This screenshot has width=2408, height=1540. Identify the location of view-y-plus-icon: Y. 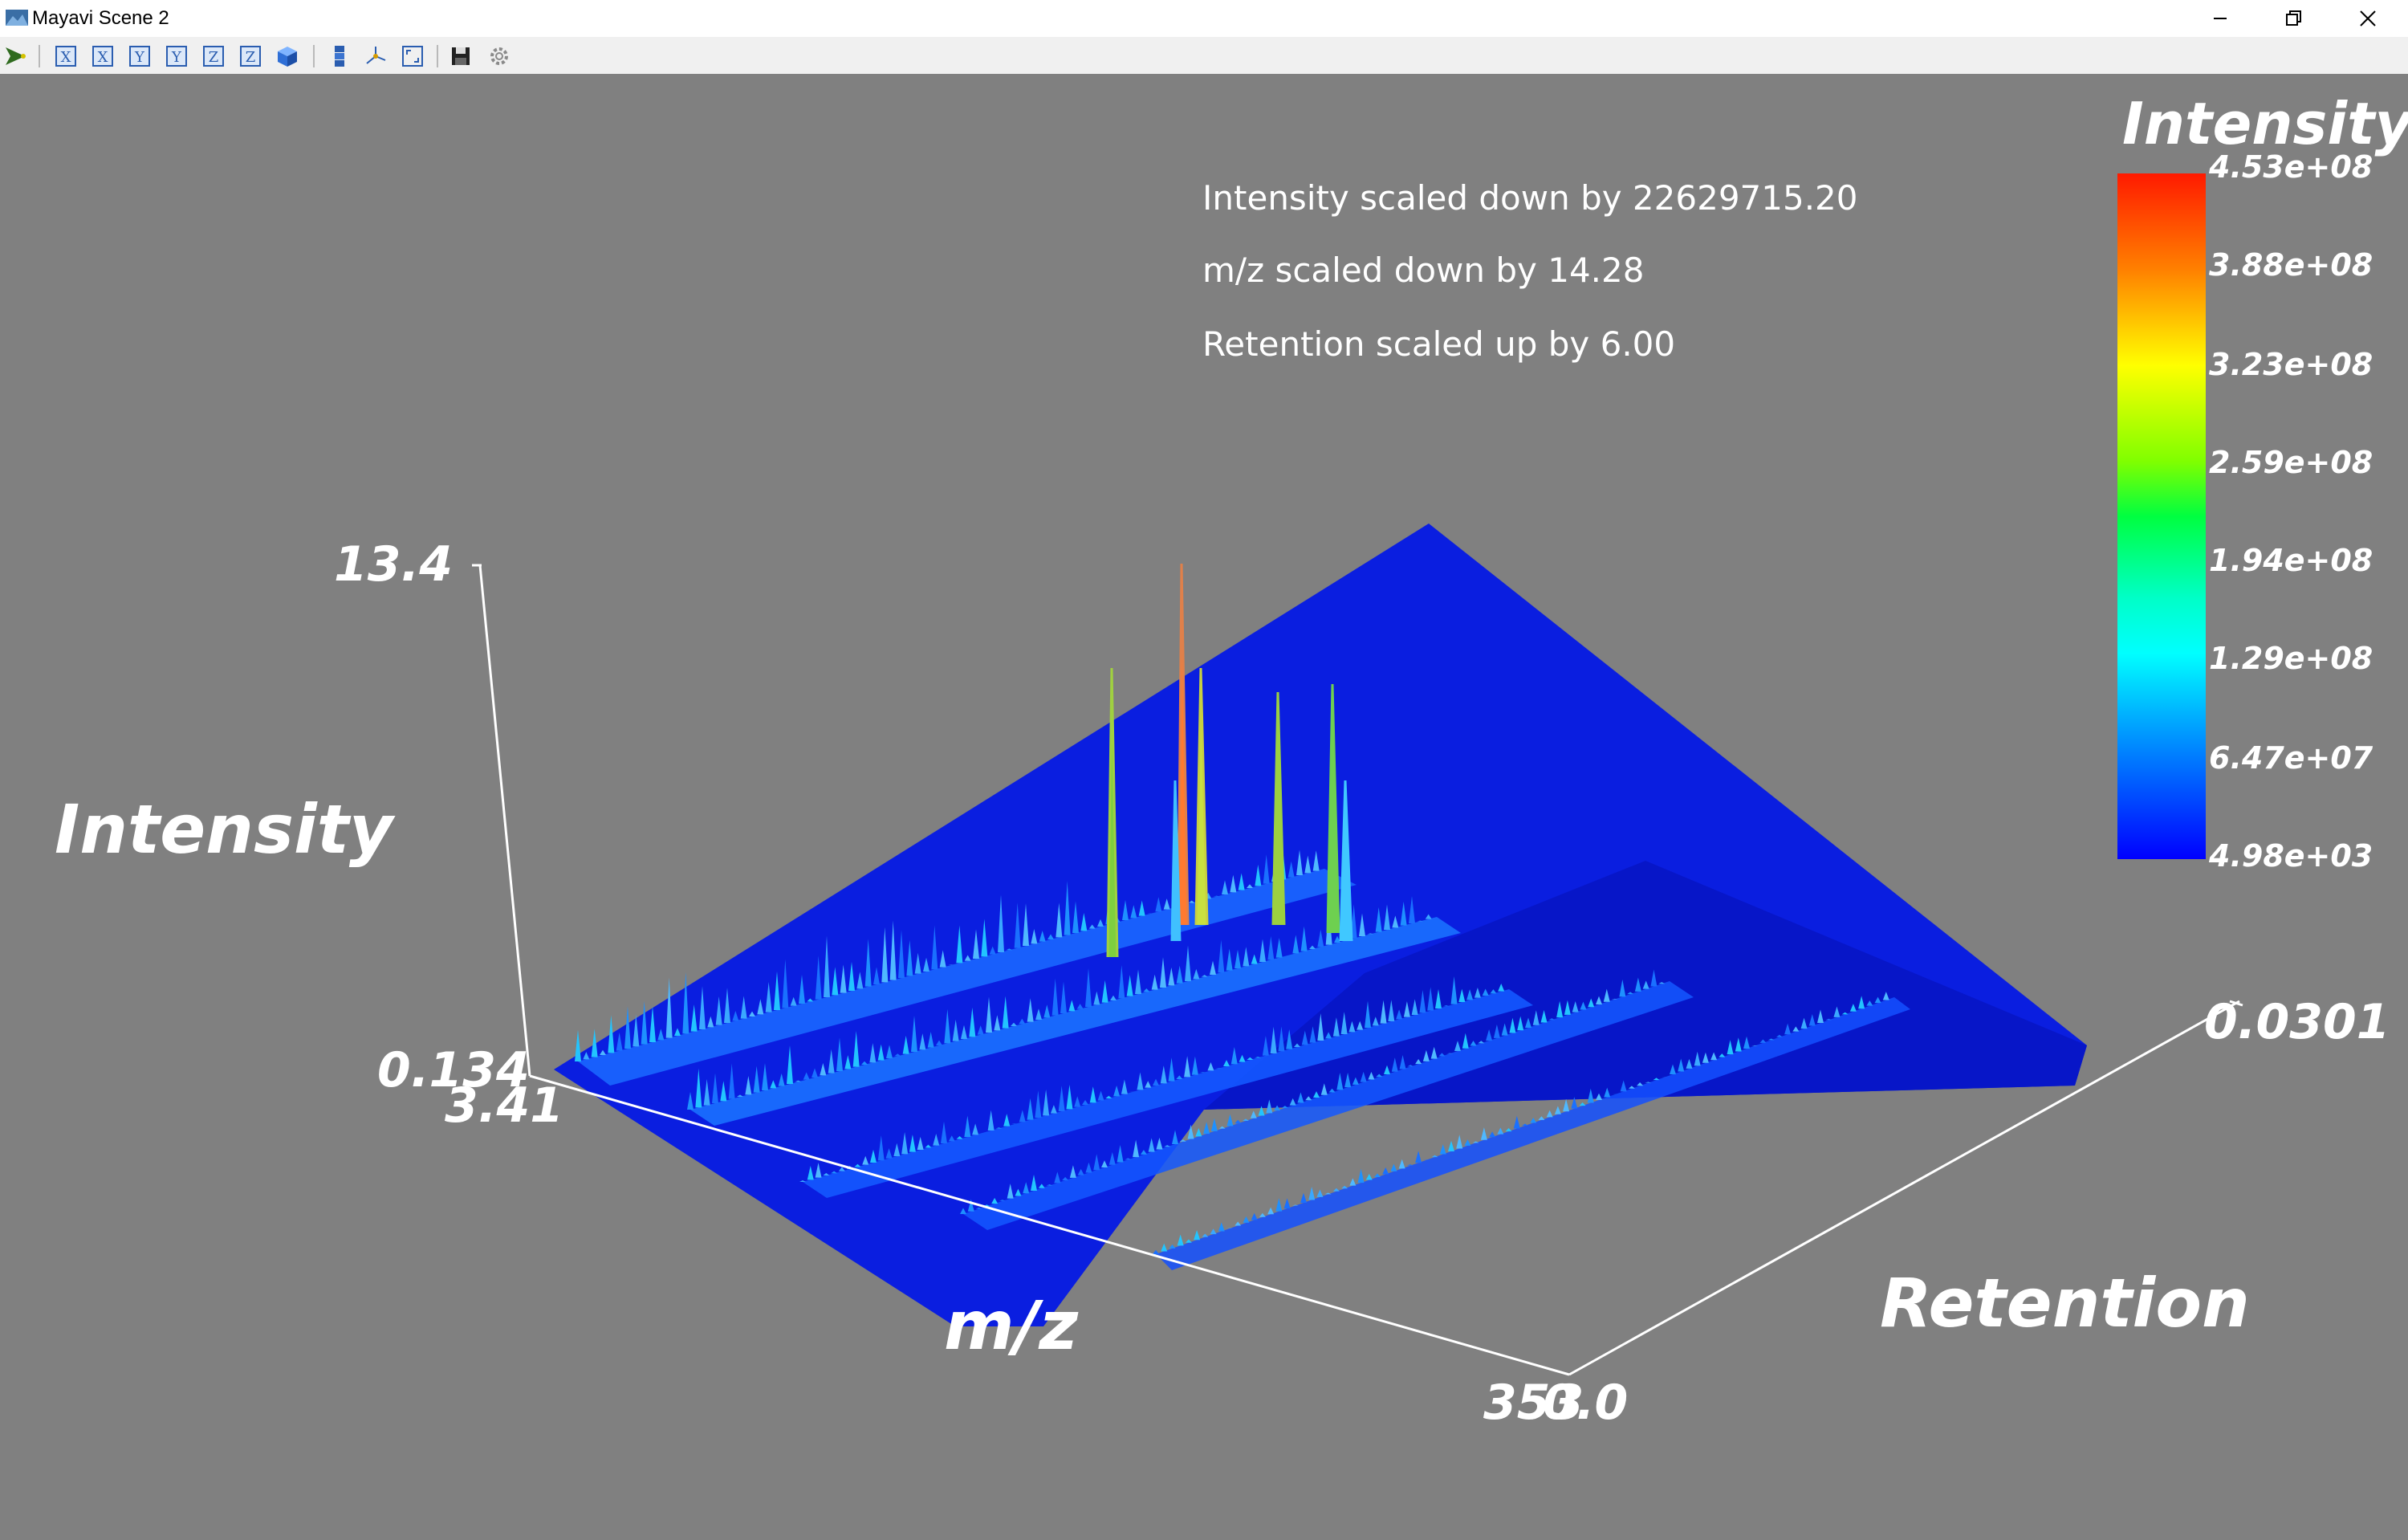
(139, 56).